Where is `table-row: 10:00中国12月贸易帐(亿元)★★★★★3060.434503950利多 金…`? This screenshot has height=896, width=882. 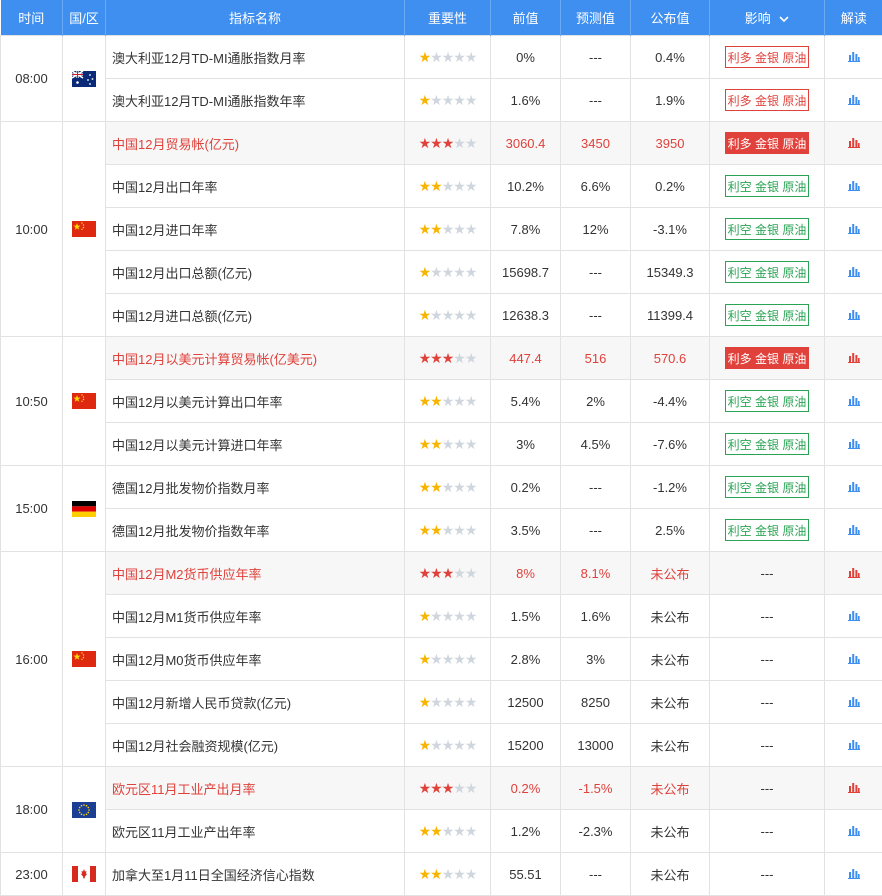
table-row: 10:00中国12月贸易帐(亿元)★★★★★3060.434503950利多 金… is located at coordinates (441, 143).